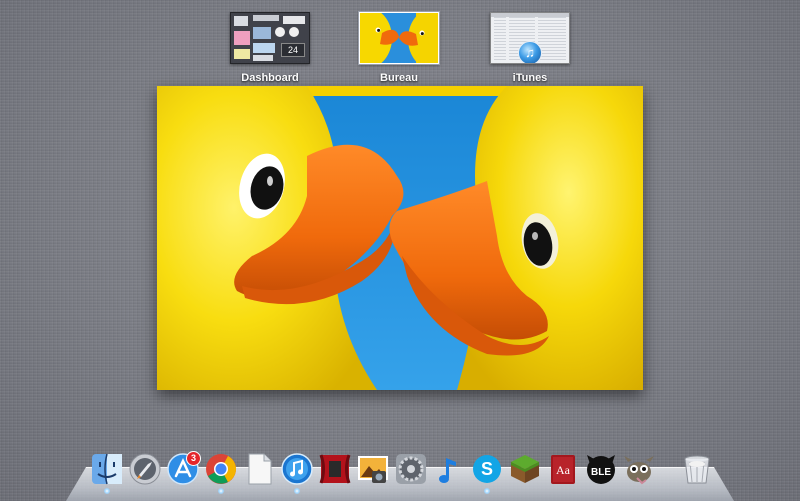  I want to click on space-label-itunes: iTunes, so click(530, 78).